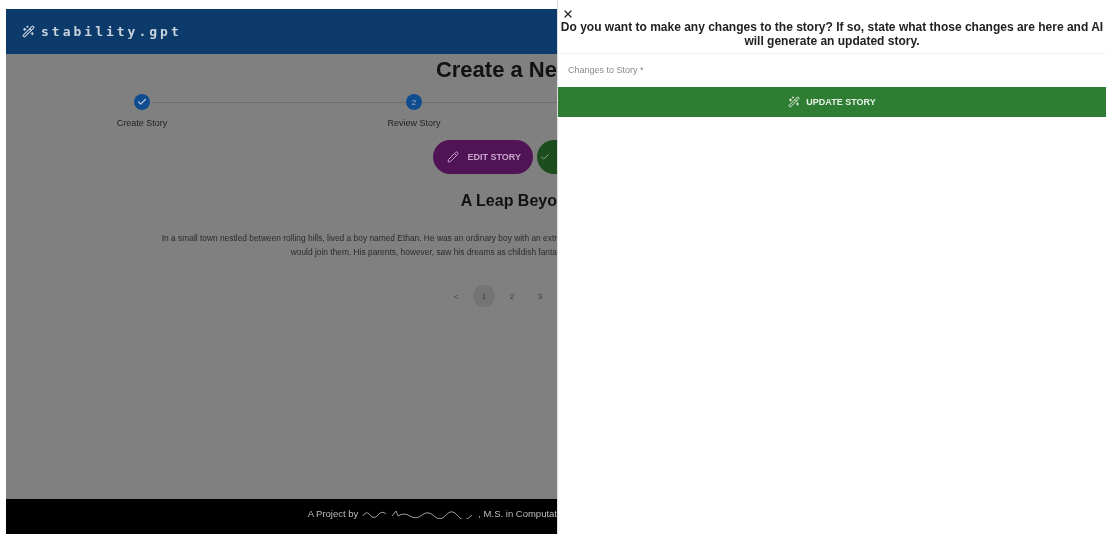 Image resolution: width=1106 pixels, height=534 pixels. I want to click on confirm-button, so click(547, 157).